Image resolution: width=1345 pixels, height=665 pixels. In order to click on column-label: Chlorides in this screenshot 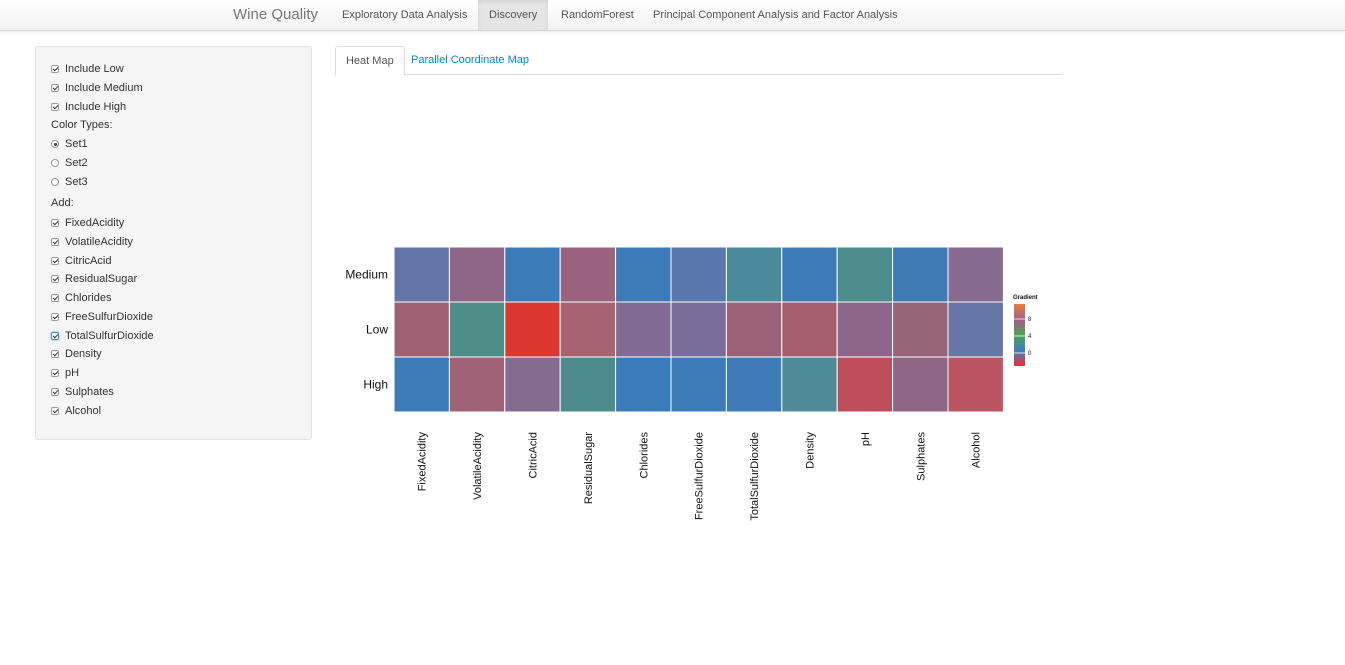, I will do `click(644, 455)`.